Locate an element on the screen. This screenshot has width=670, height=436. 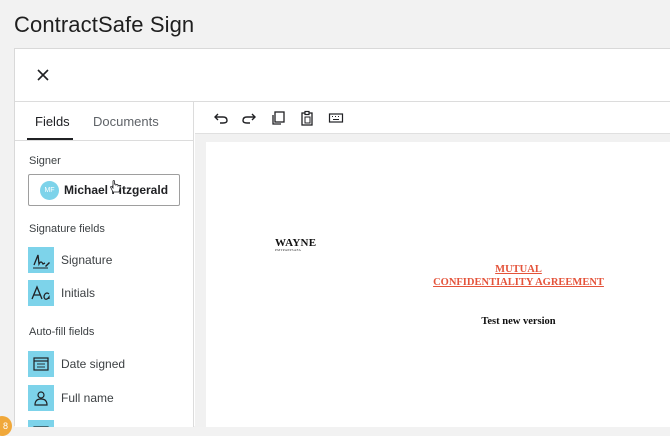
redo-icon is located at coordinates (249, 118).